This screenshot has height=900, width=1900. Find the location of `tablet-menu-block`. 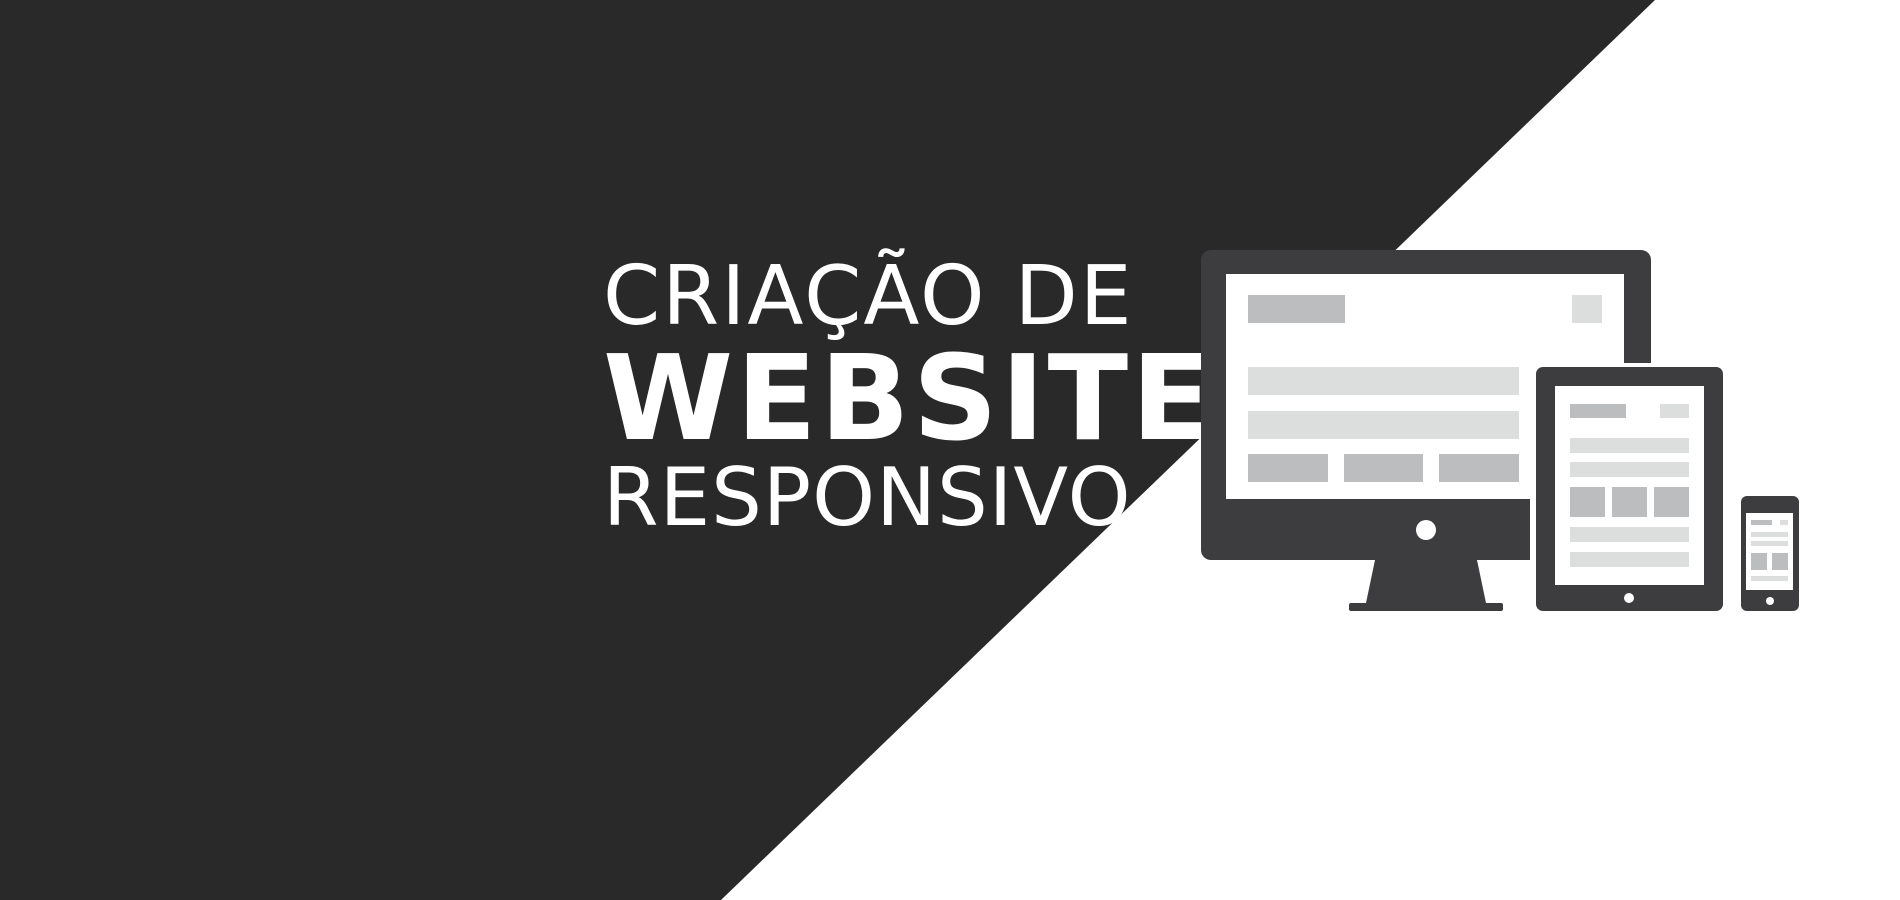

tablet-menu-block is located at coordinates (1674, 411).